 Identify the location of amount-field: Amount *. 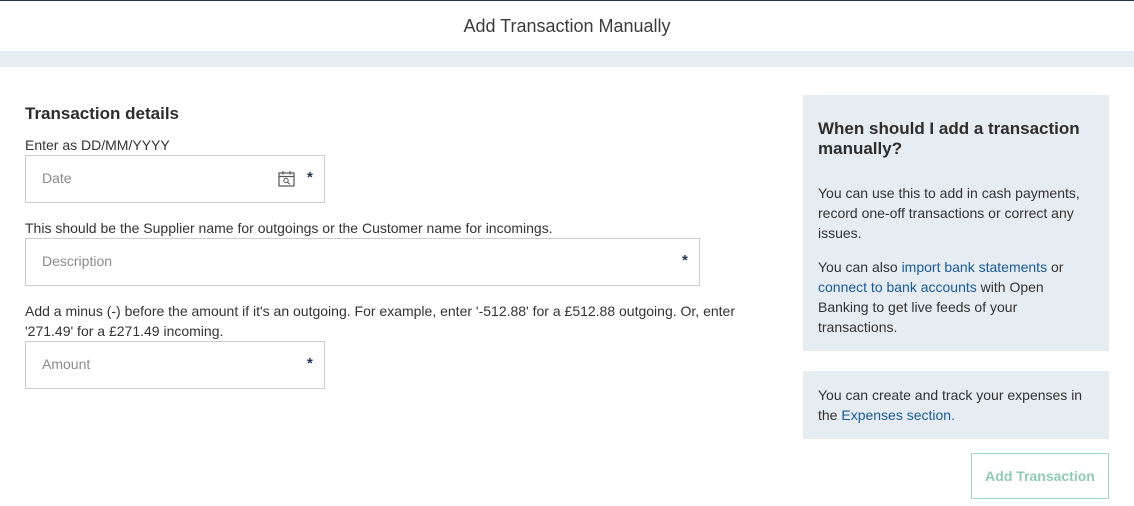
(175, 365).